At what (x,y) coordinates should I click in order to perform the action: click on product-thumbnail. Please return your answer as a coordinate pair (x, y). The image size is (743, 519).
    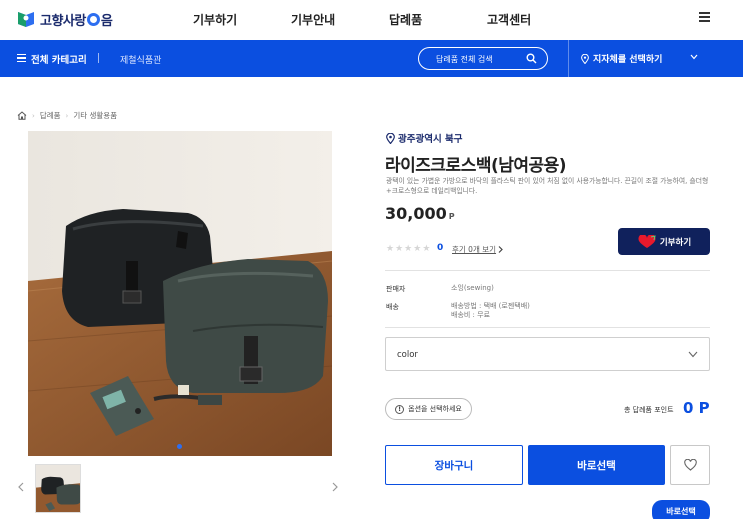
    Looking at the image, I should click on (58, 488).